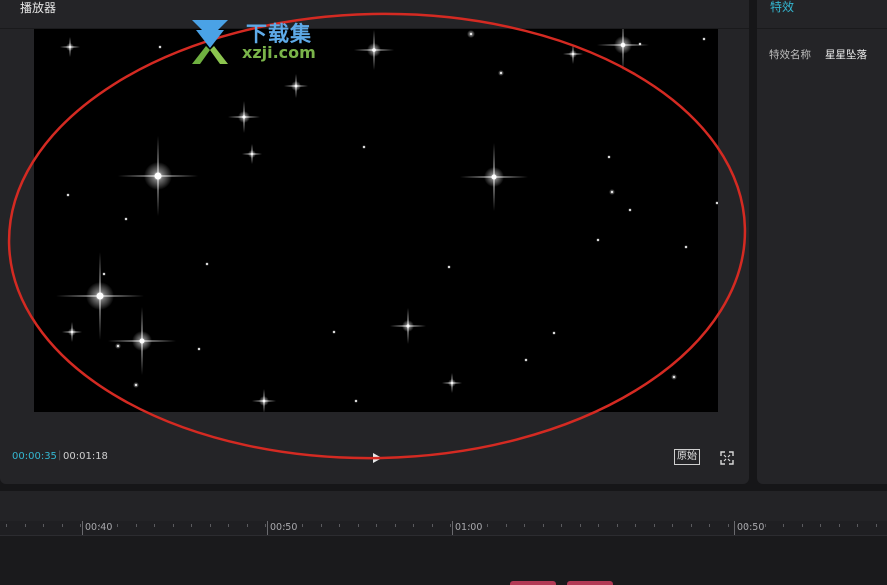  Describe the element at coordinates (846, 55) in the screenshot. I see `effect-name-value: 星星坠落` at that location.